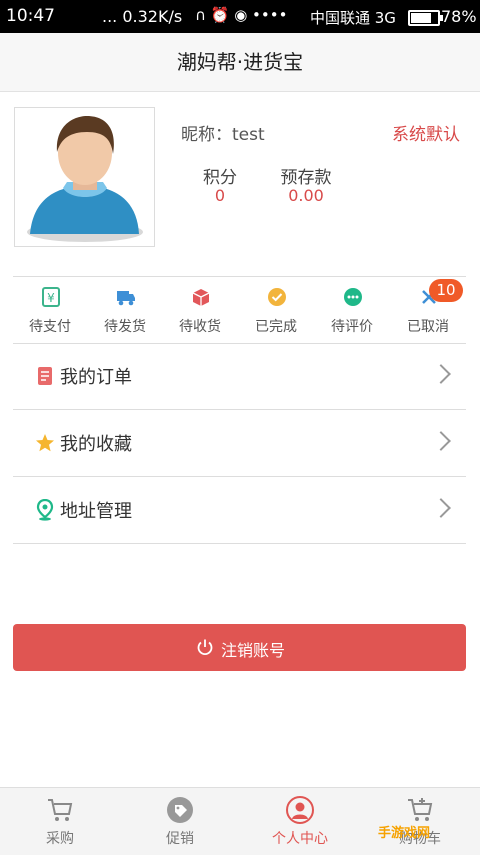 The image size is (480, 855). I want to click on menu-my-favorites: 我的收藏, so click(239, 443).